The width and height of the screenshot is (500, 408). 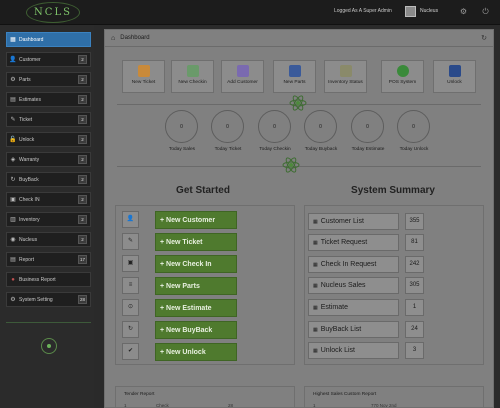 What do you see at coordinates (205, 397) in the screenshot?
I see `tender-report-panel: Tender Report 1 Check 28` at bounding box center [205, 397].